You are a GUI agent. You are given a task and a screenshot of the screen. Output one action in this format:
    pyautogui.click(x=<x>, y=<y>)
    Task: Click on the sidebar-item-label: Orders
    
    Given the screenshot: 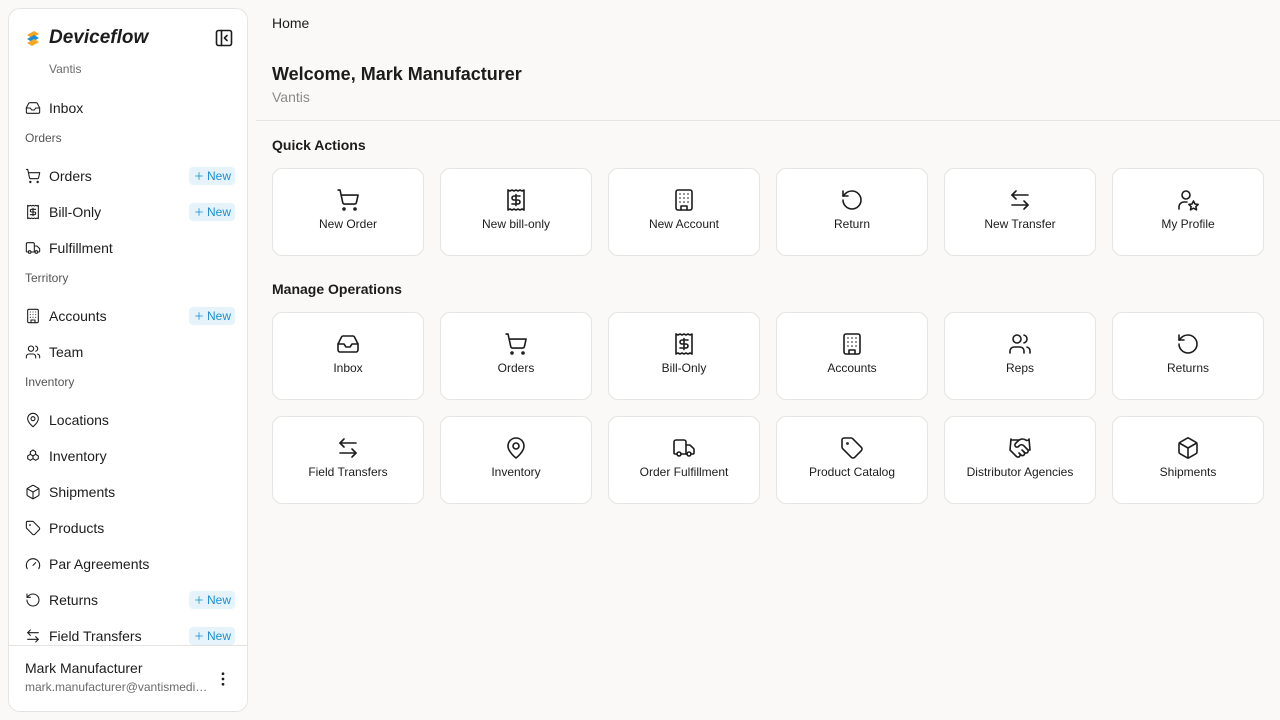 What is the action you would take?
    pyautogui.click(x=70, y=176)
    